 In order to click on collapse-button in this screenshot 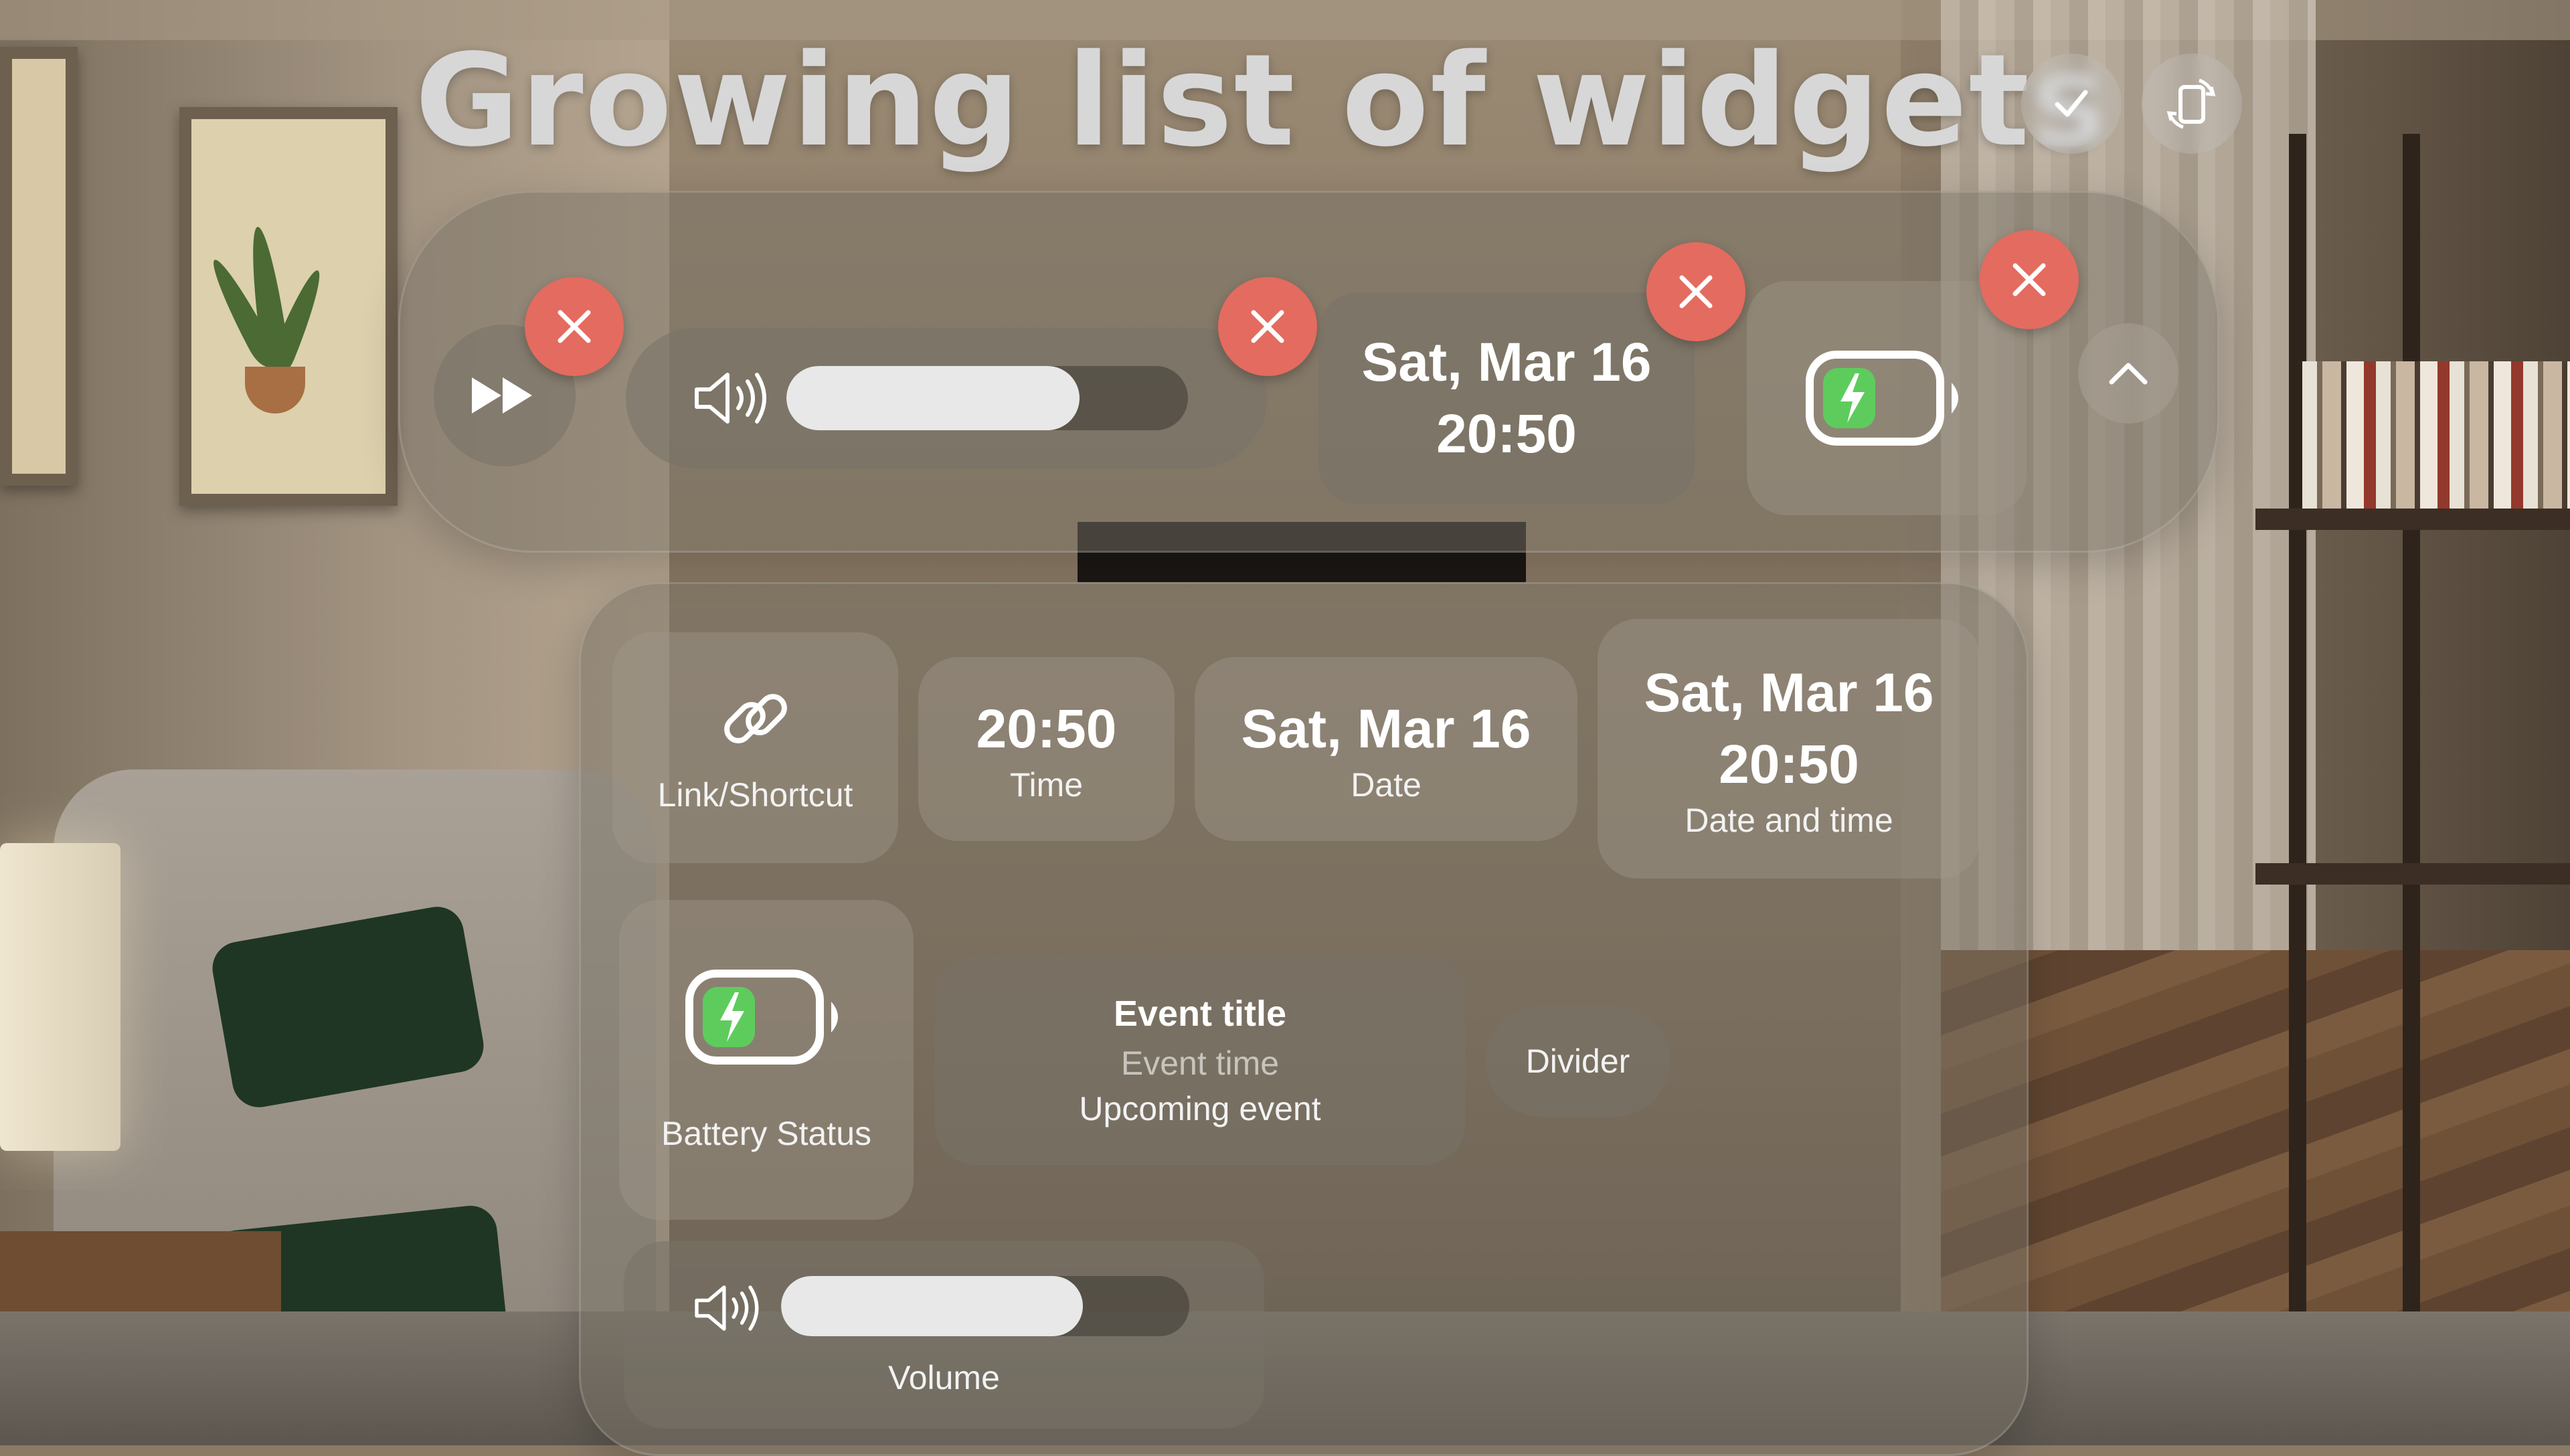, I will do `click(2128, 373)`.